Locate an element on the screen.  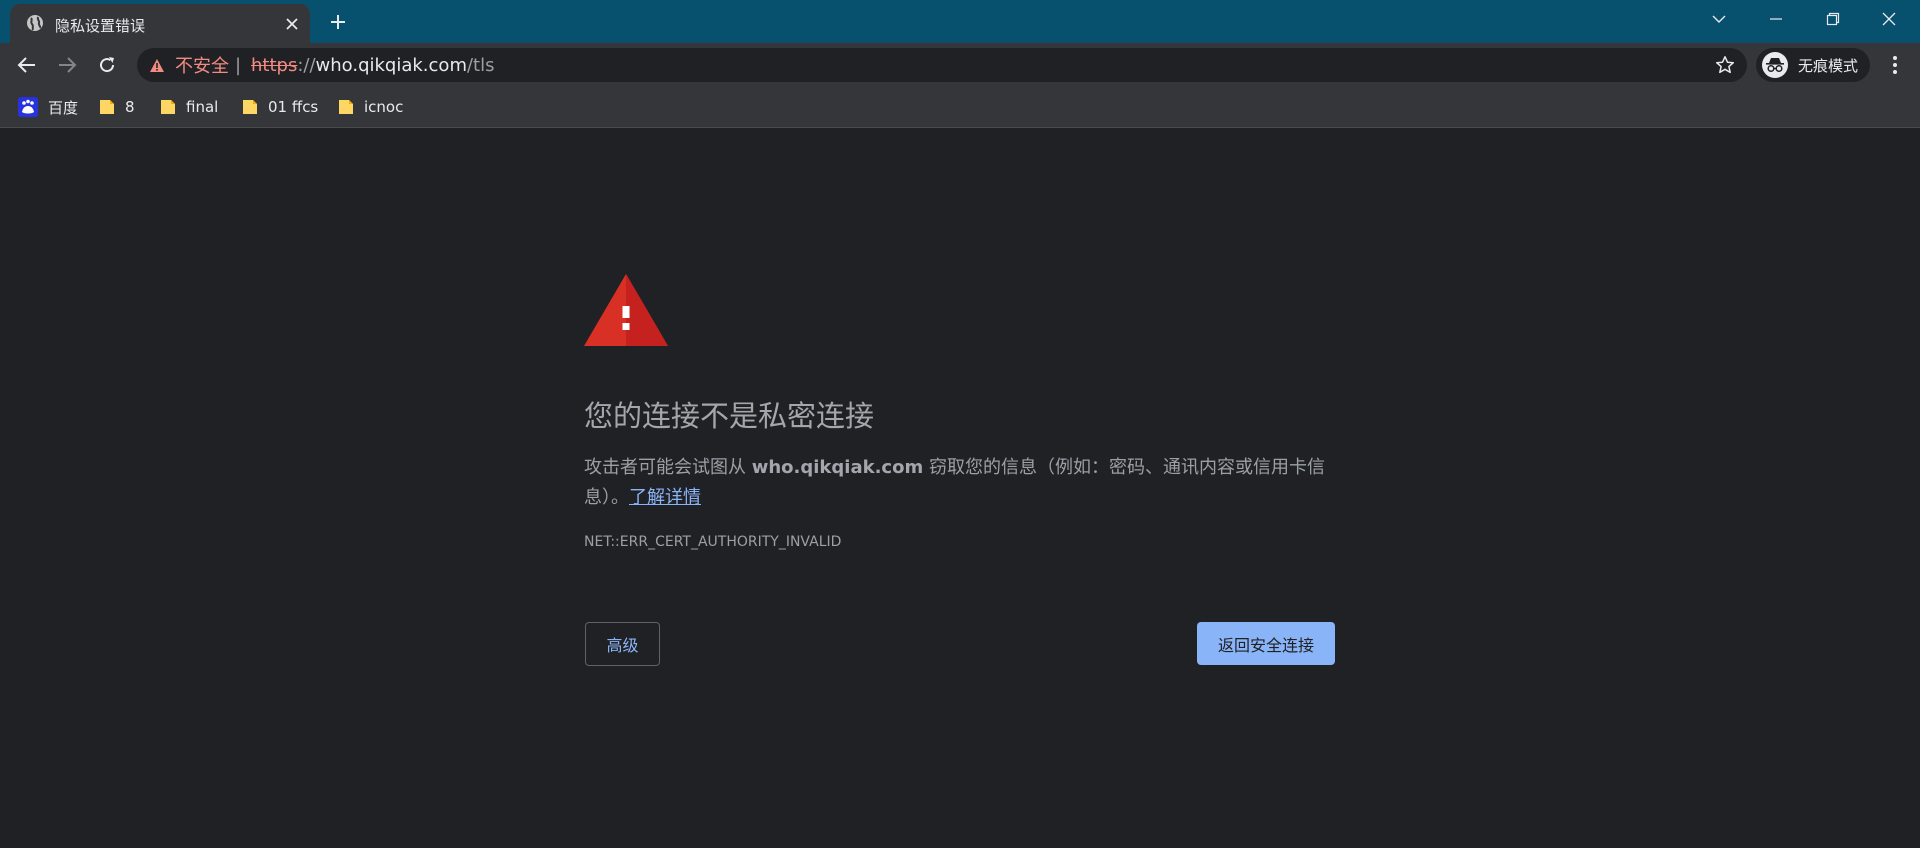
globe-icon is located at coordinates (35, 23).